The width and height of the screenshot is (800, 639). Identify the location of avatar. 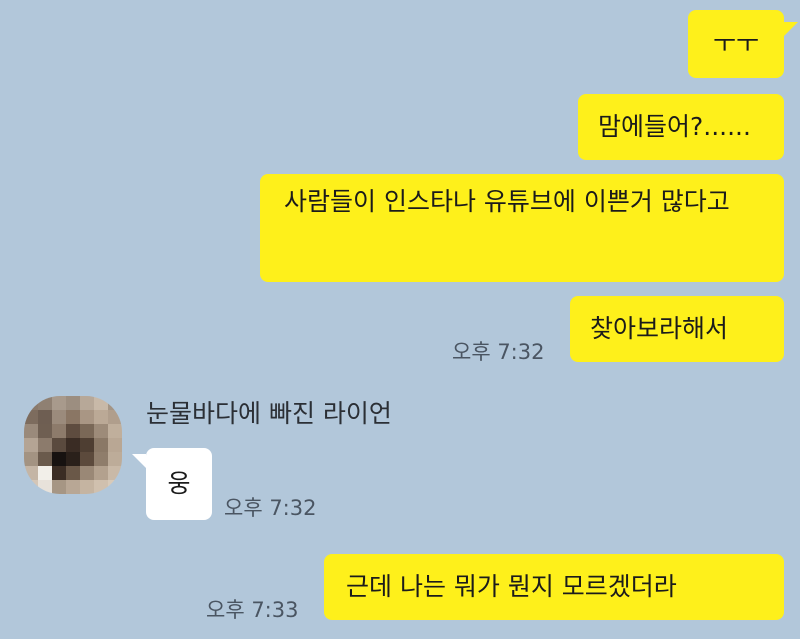
(73, 445).